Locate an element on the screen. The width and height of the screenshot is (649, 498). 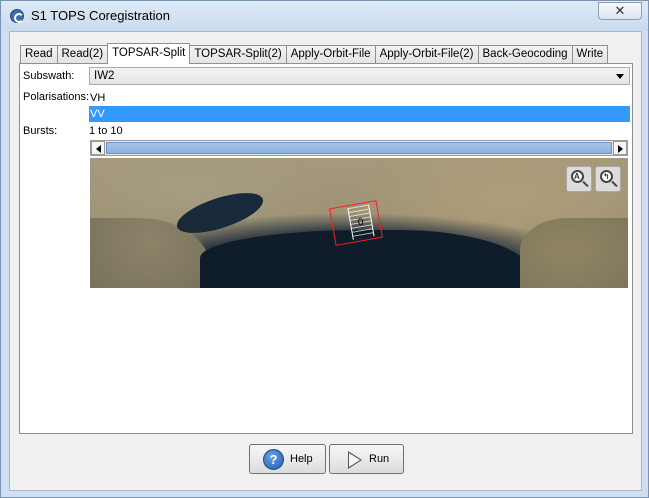
help-label: Help is located at coordinates (301, 459).